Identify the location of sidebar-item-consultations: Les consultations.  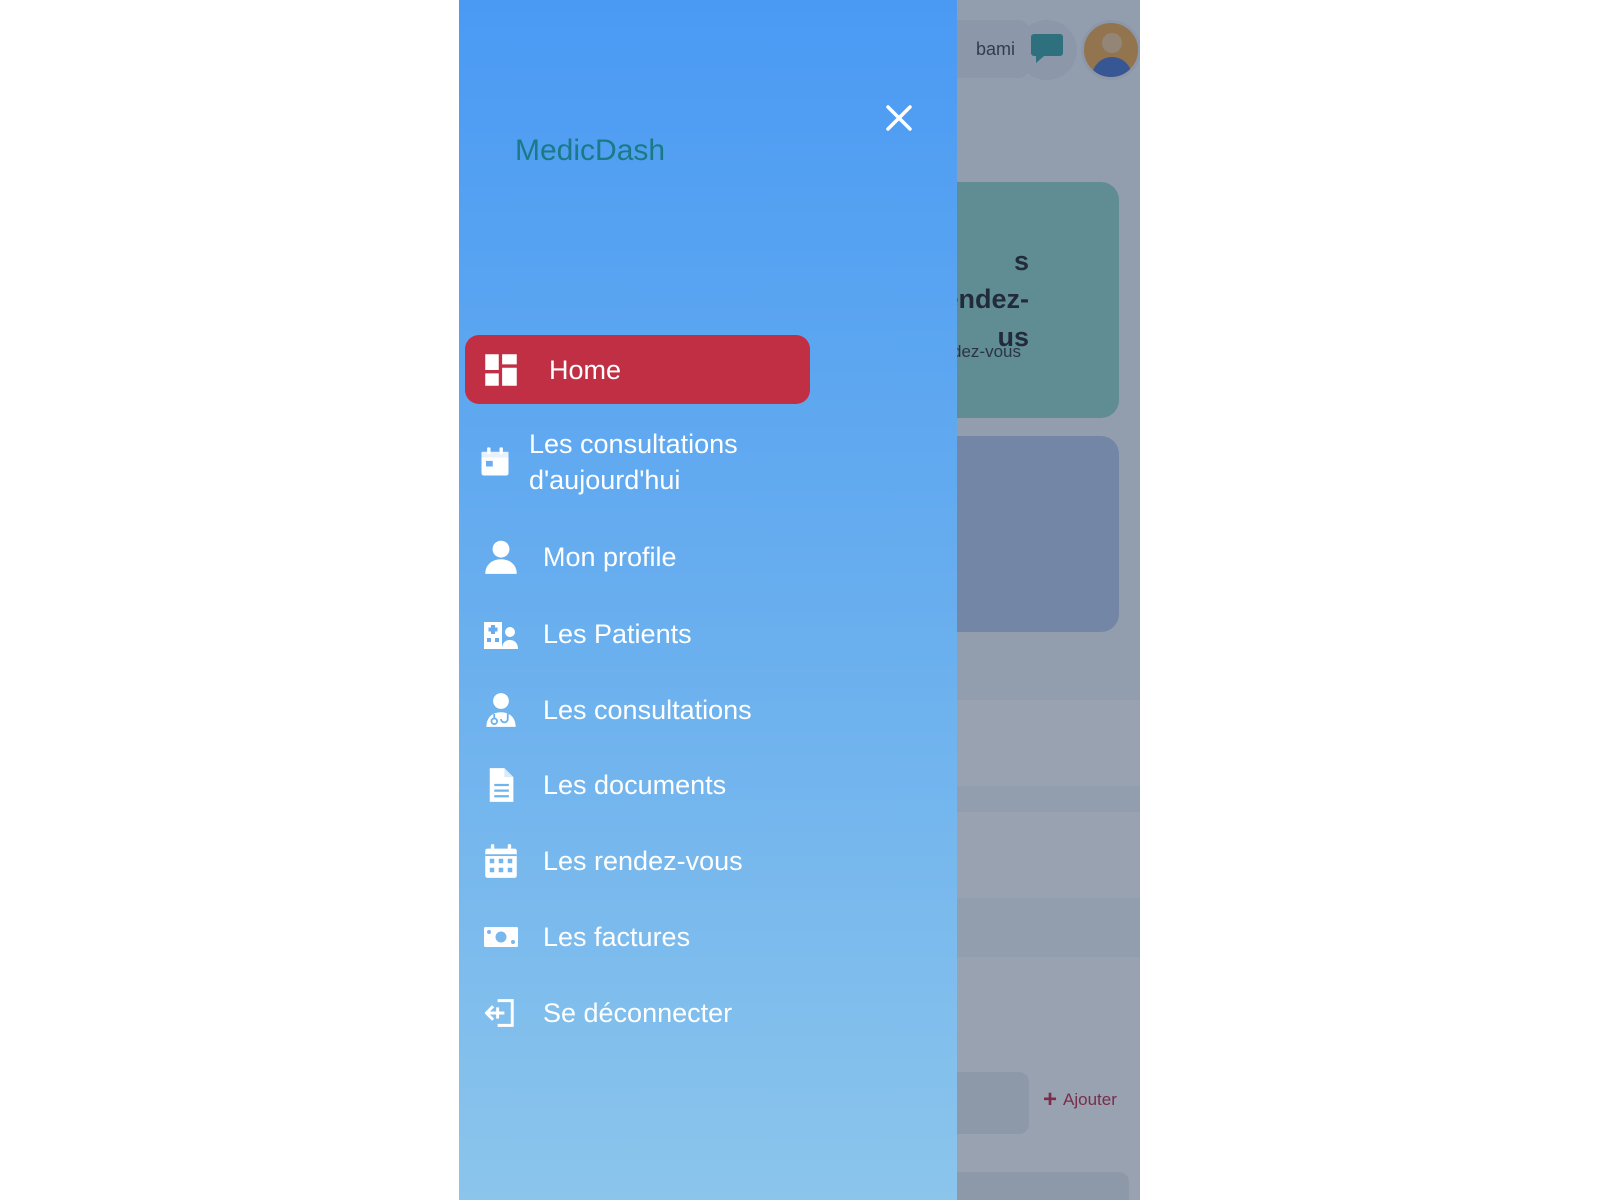
(637, 710).